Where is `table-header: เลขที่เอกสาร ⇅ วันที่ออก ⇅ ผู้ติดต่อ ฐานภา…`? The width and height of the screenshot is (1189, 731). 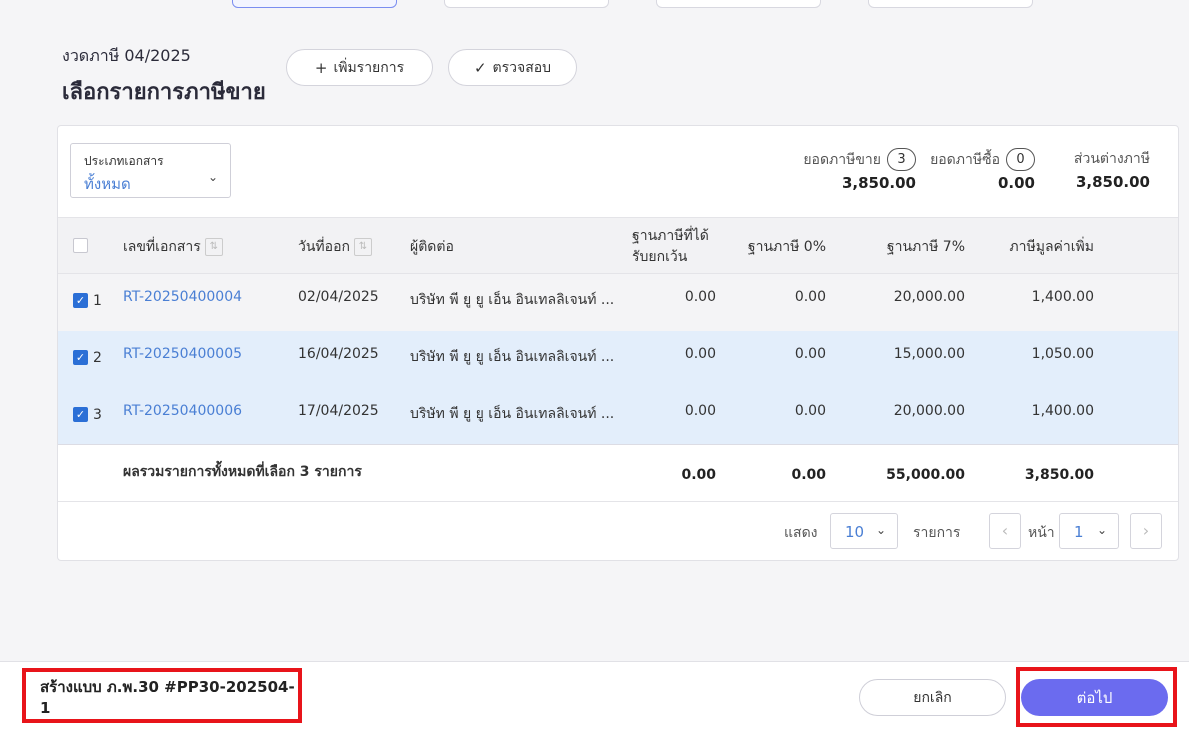
table-header: เลขที่เอกสาร ⇅ วันที่ออก ⇅ ผู้ติดต่อ ฐานภา… is located at coordinates (618, 245).